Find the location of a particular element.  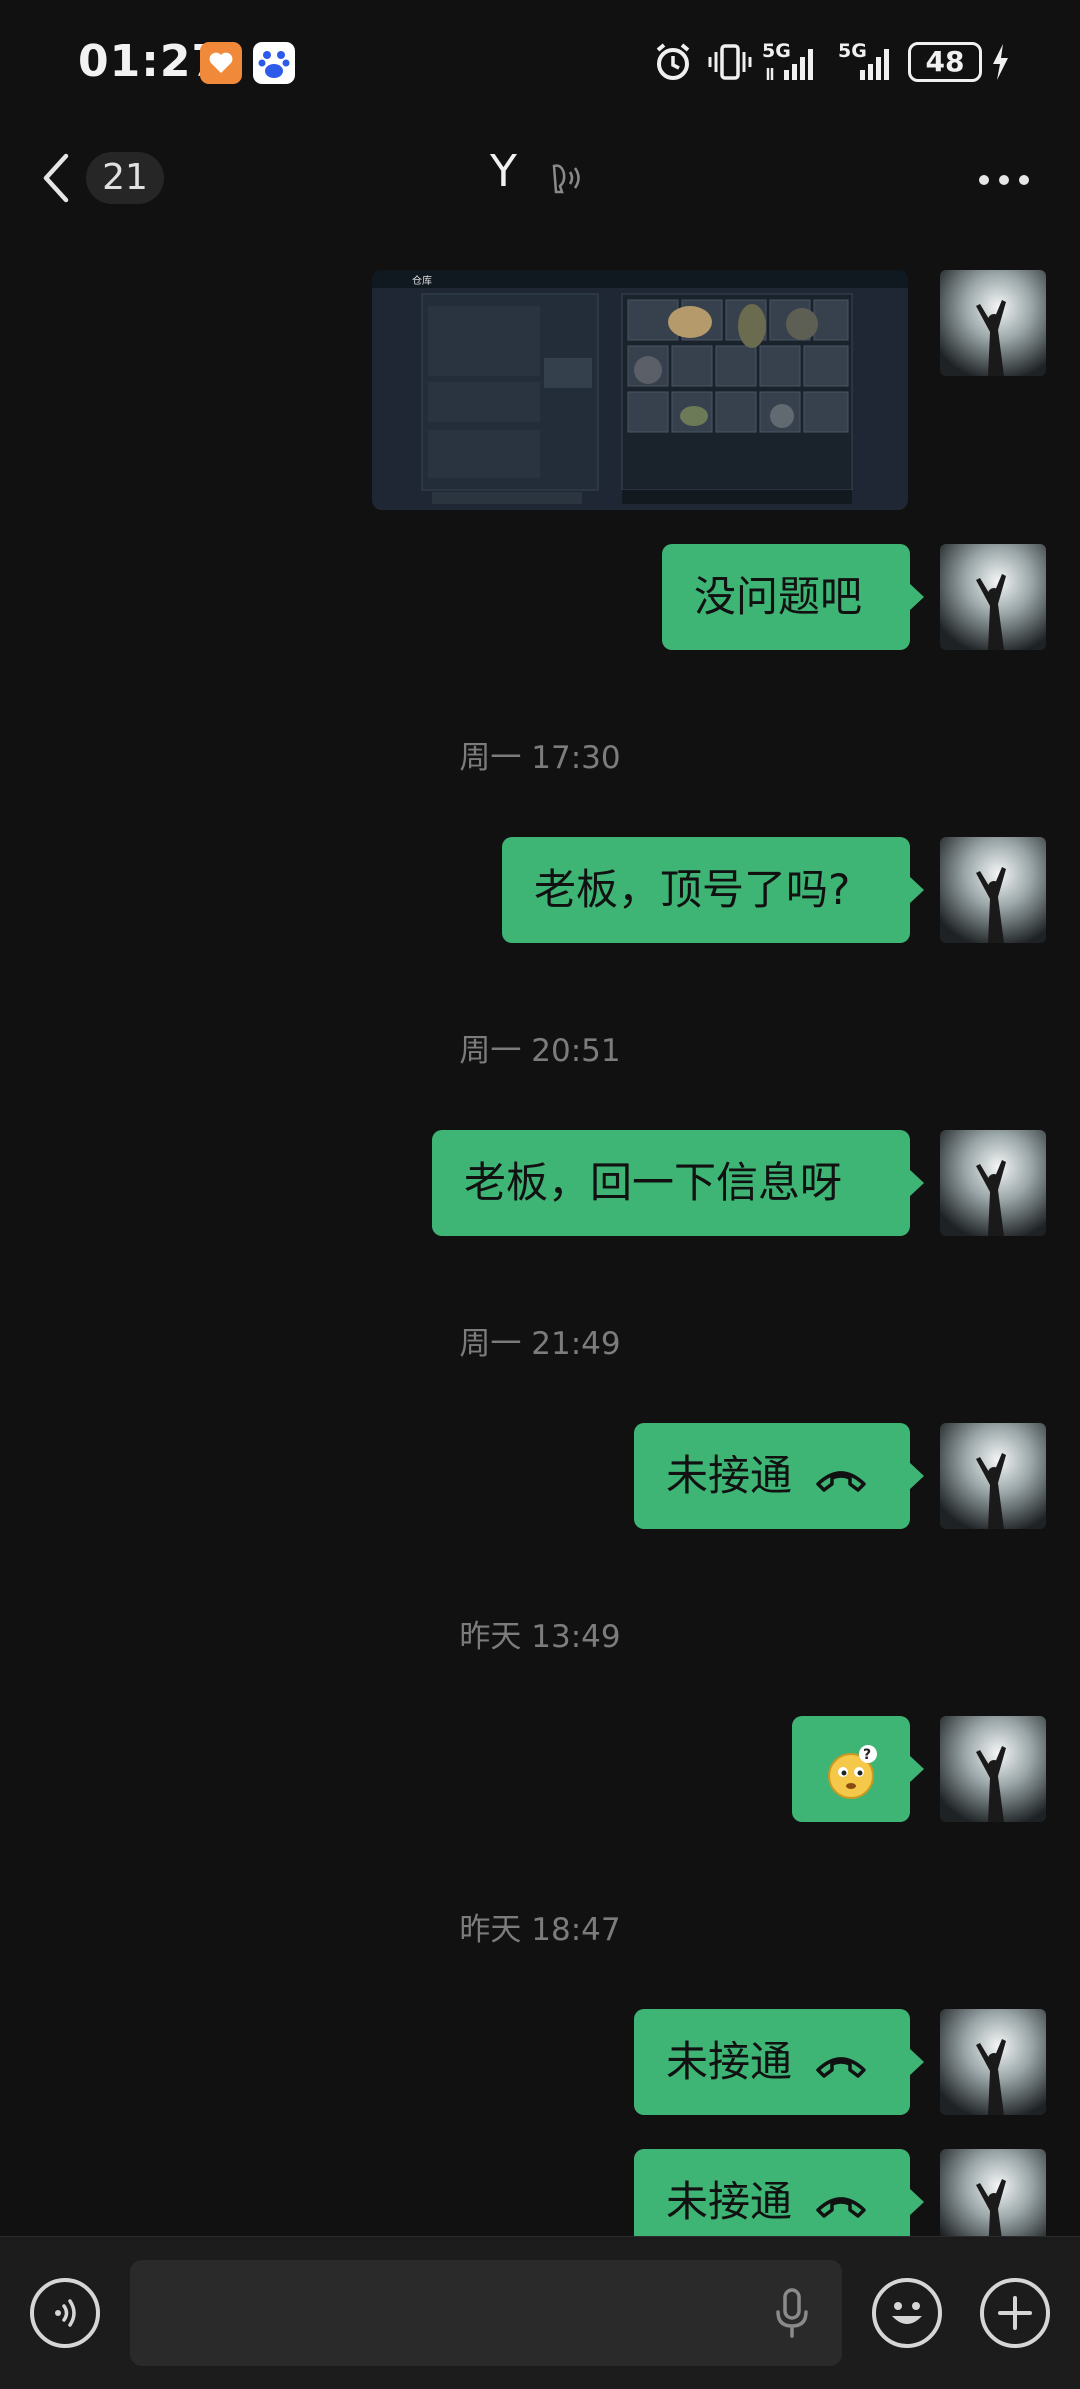

vibrate-icon is located at coordinates (730, 62).